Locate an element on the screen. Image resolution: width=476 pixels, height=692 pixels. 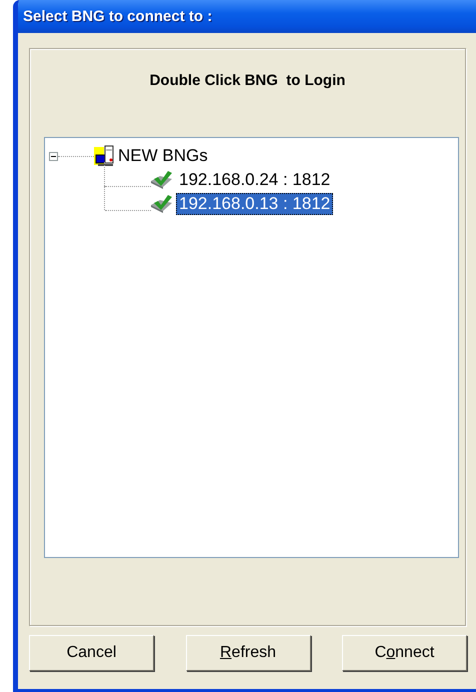
tree-root-label: NEW BNGs is located at coordinates (163, 156).